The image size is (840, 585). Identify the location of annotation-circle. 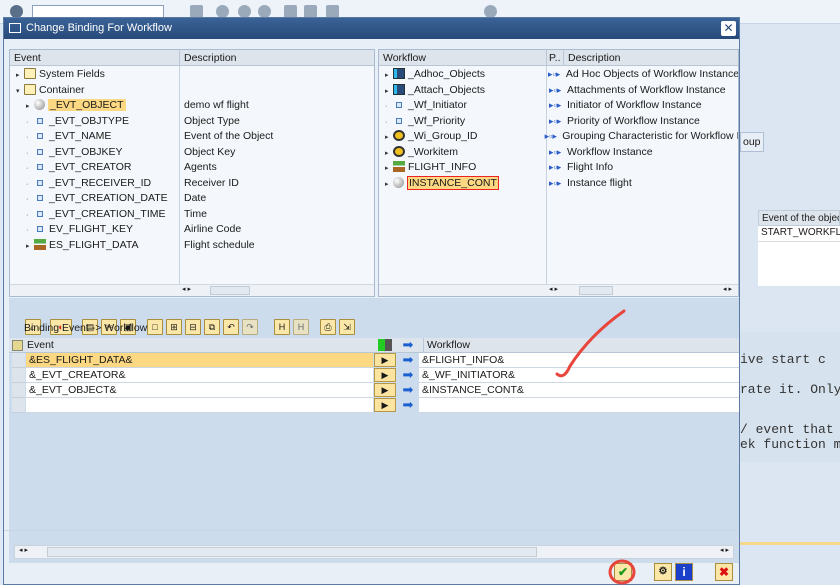
(622, 572).